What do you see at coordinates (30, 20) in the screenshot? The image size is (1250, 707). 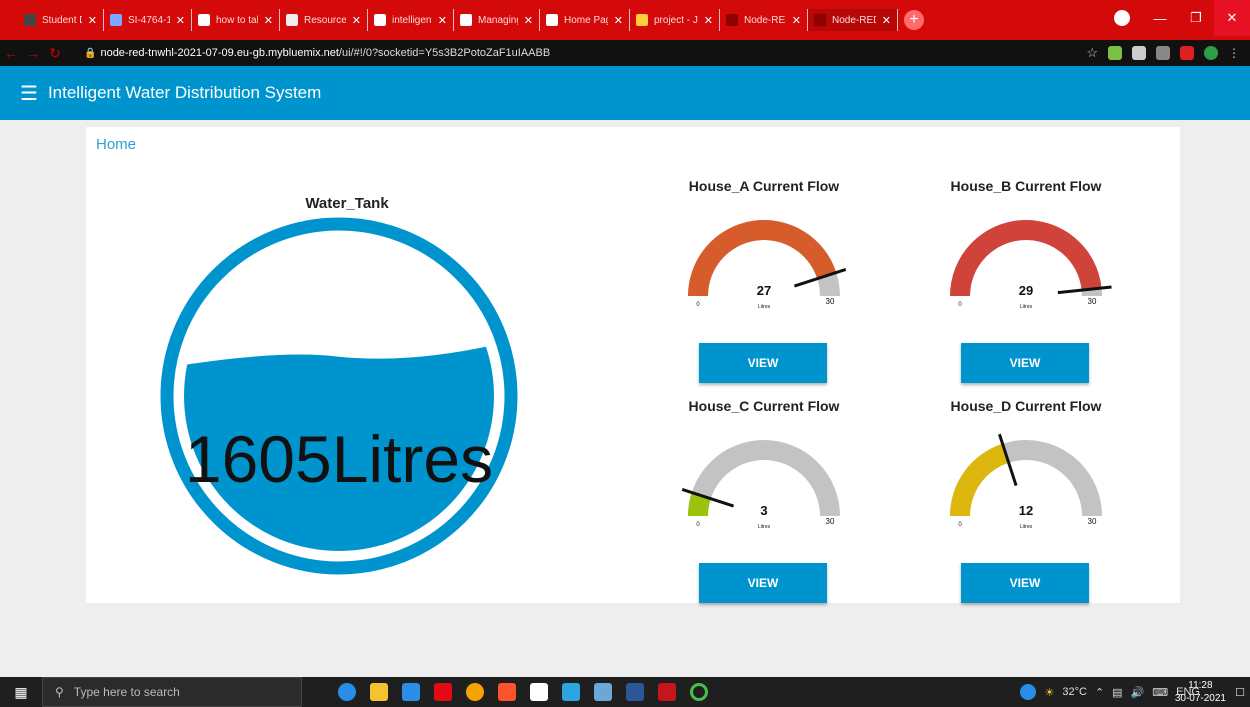 I see `github-icon` at bounding box center [30, 20].